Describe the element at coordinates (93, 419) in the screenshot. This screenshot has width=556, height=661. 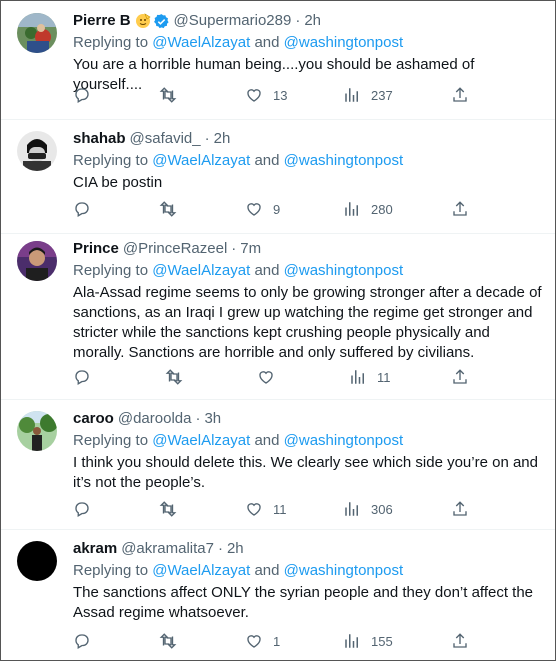
I see `author-name: caroo` at that location.